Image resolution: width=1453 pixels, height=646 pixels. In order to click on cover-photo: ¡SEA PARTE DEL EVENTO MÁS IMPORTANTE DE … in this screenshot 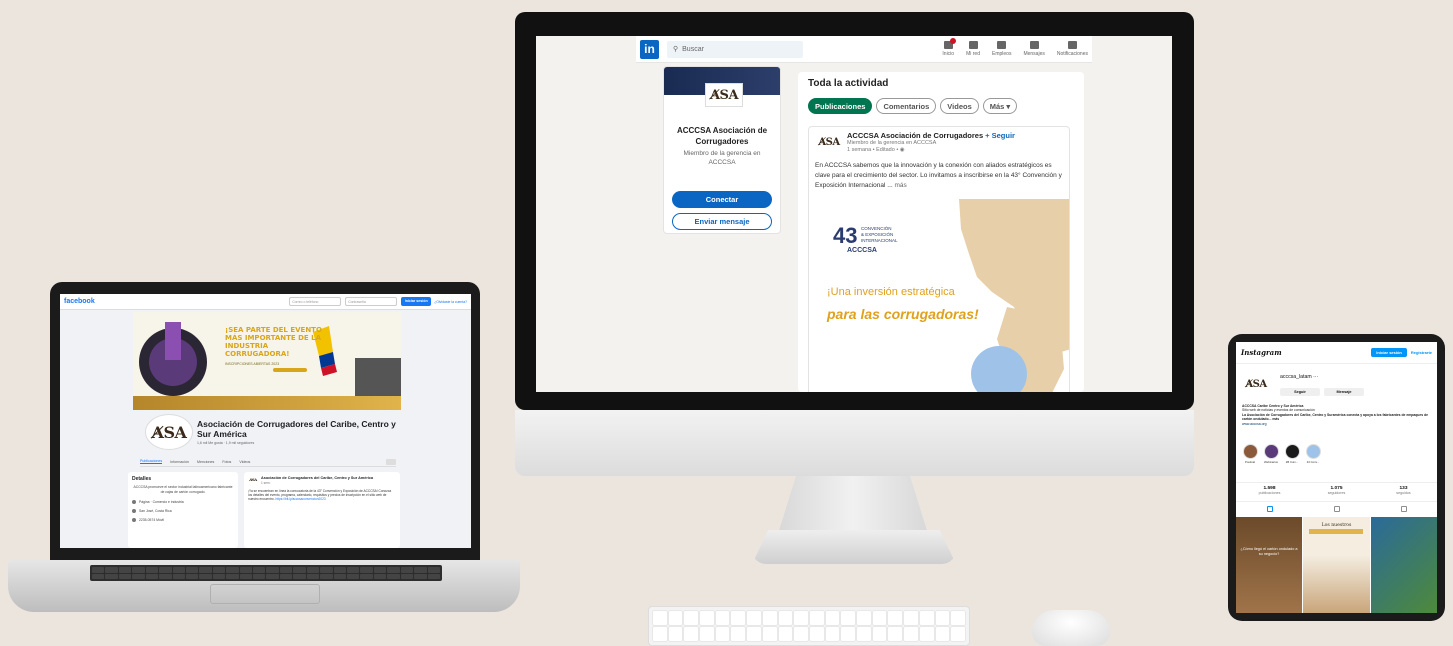, I will do `click(267, 361)`.